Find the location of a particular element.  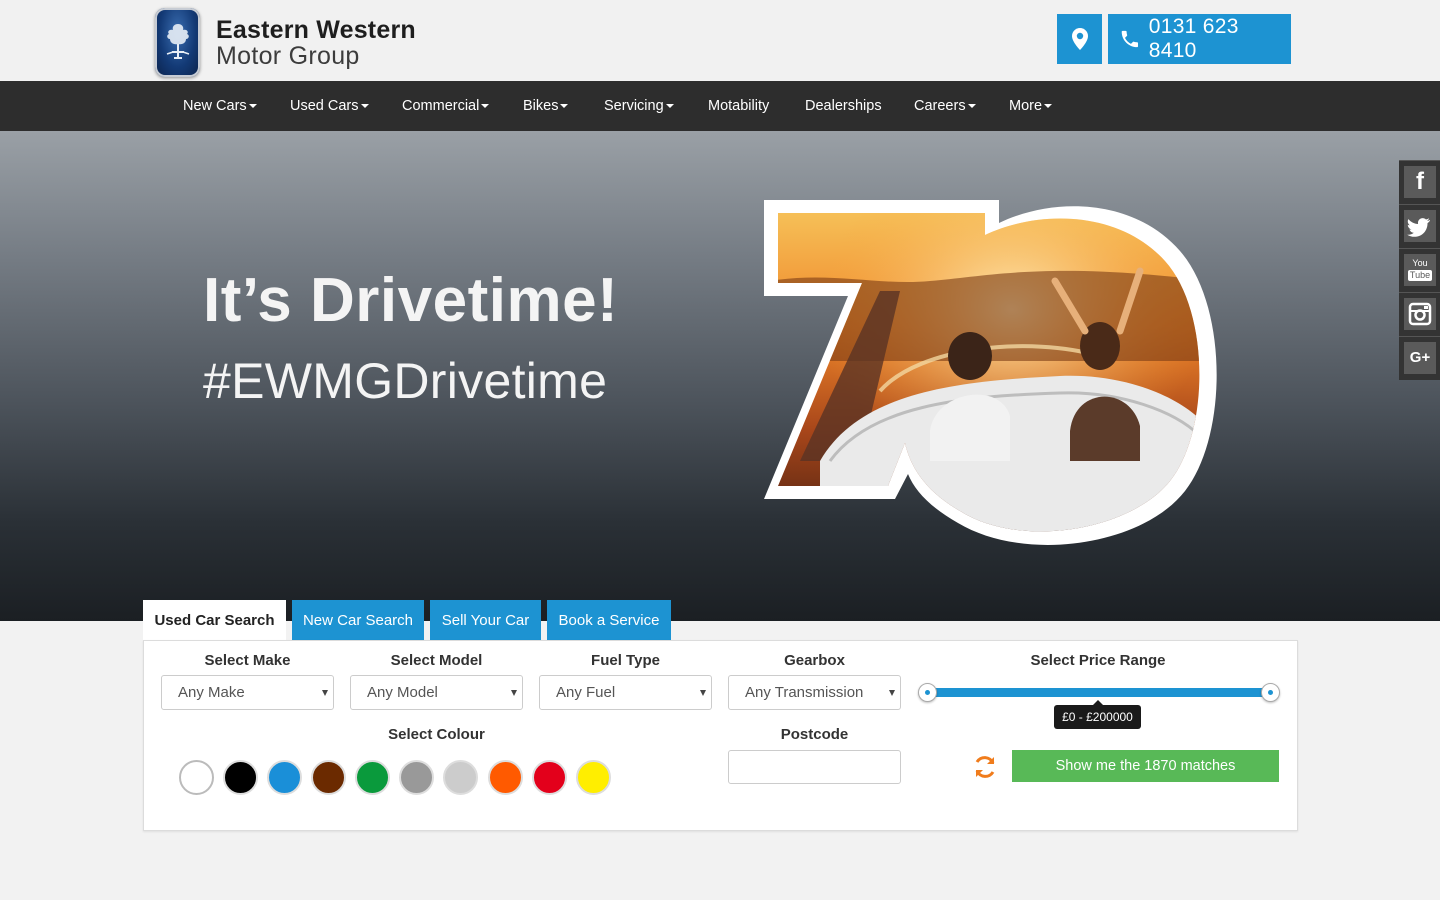

instagram-icon is located at coordinates (1420, 314).